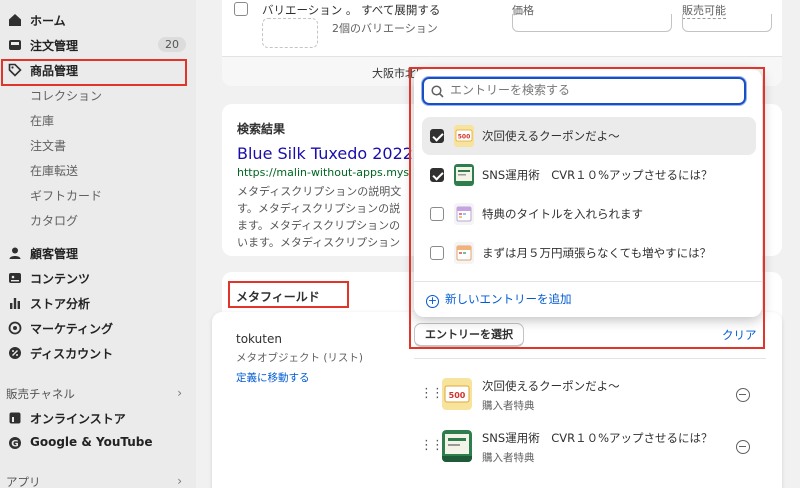  Describe the element at coordinates (23, 481) in the screenshot. I see `apps-heading: アプリ` at that location.